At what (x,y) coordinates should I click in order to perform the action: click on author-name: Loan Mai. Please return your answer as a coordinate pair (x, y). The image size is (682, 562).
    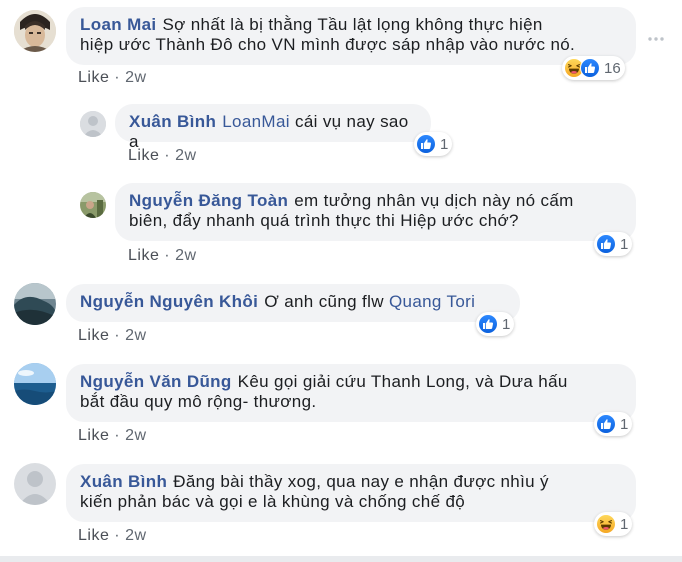
    Looking at the image, I should click on (118, 24).